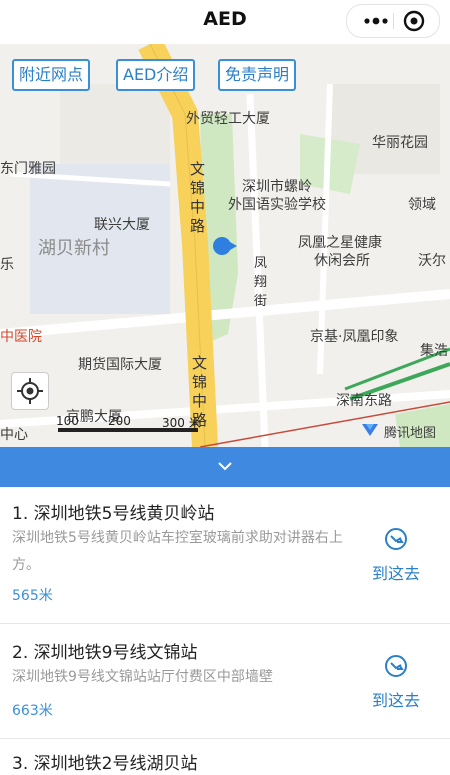 The height and width of the screenshot is (775, 450). I want to click on item-title: 1. 深圳地铁5号线黄贝岭站, so click(113, 514).